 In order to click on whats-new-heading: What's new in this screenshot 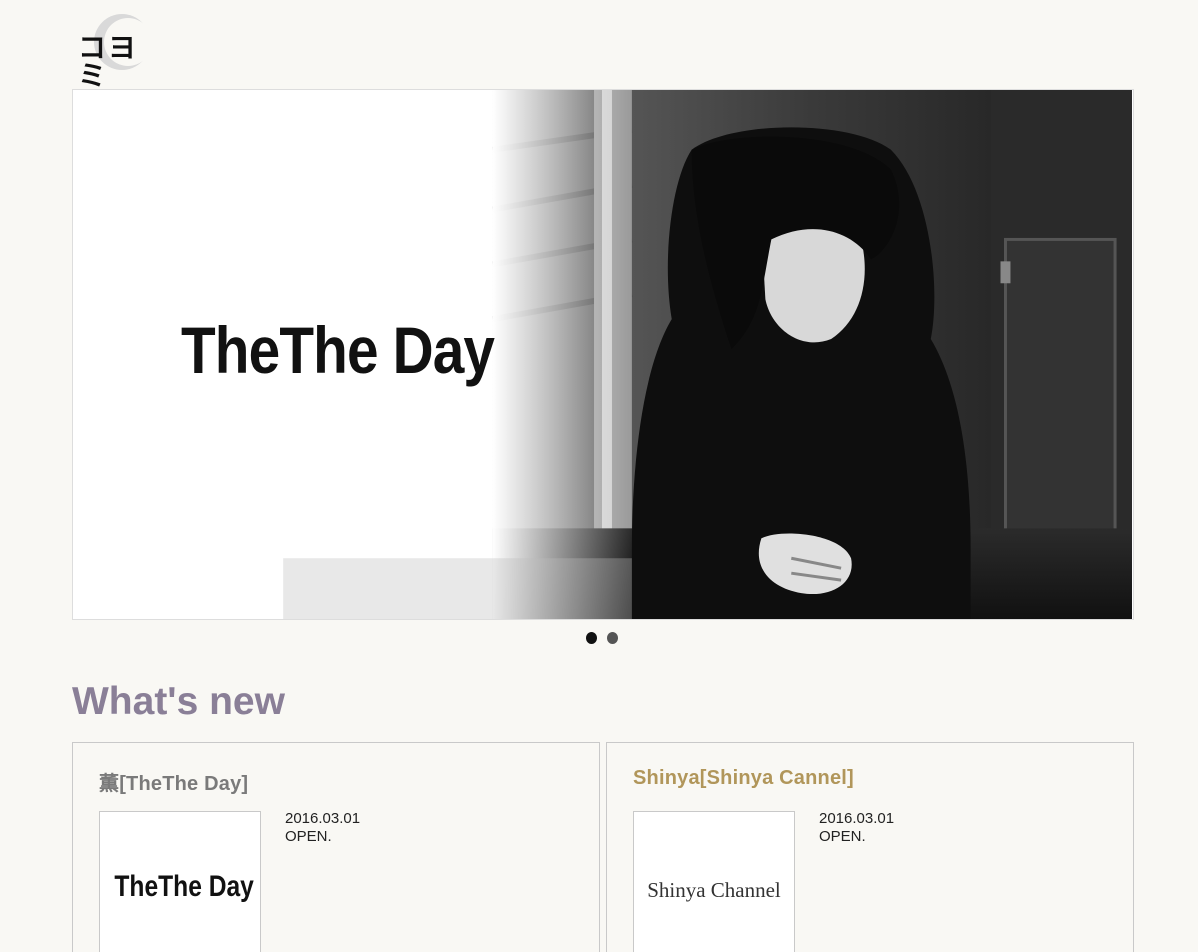, I will do `click(178, 701)`.